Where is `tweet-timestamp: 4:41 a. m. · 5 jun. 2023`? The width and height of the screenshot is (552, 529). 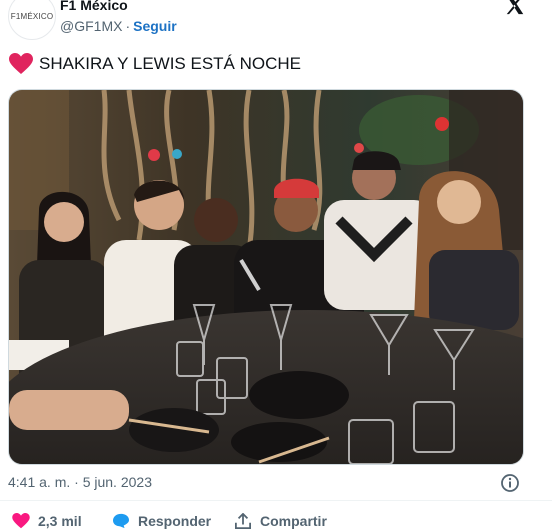 tweet-timestamp: 4:41 a. m. · 5 jun. 2023 is located at coordinates (80, 482).